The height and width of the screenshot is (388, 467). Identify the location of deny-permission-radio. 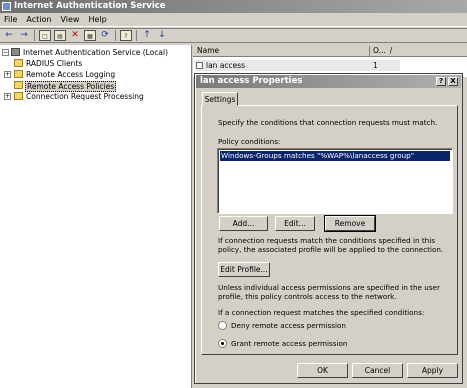
(222, 325).